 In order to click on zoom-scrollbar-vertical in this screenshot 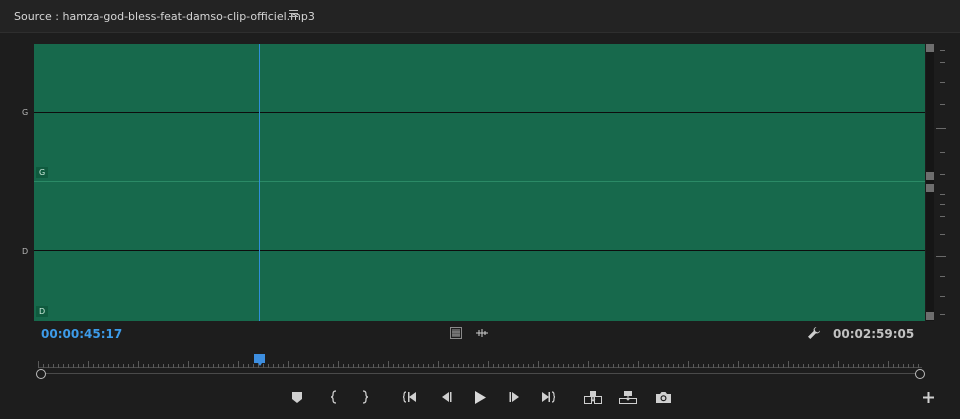, I will do `click(930, 182)`.